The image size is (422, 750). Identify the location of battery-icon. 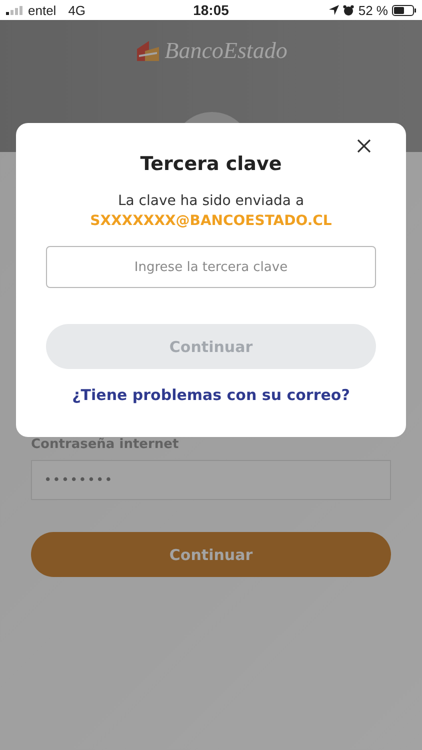
(404, 10).